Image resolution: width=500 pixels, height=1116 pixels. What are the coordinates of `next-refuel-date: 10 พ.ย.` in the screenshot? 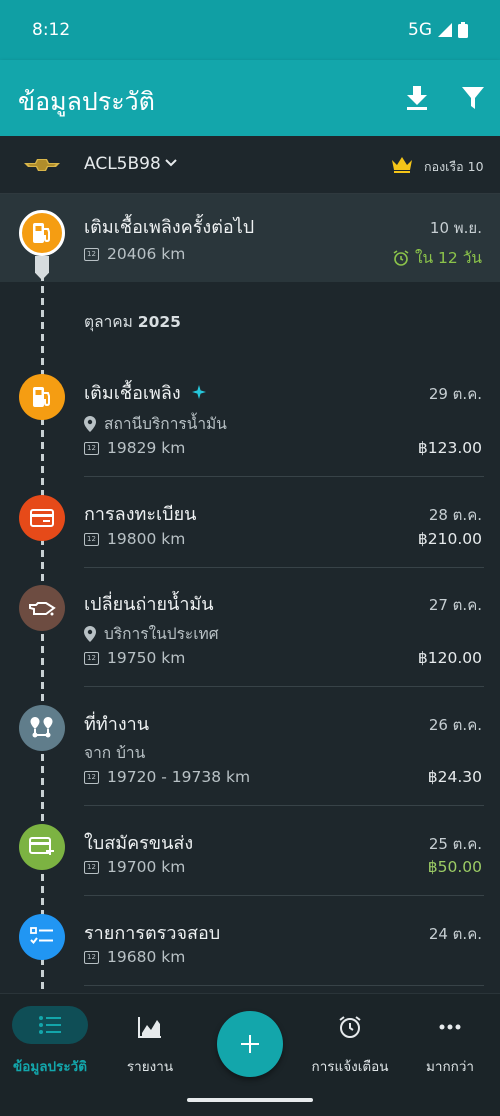 It's located at (455, 228).